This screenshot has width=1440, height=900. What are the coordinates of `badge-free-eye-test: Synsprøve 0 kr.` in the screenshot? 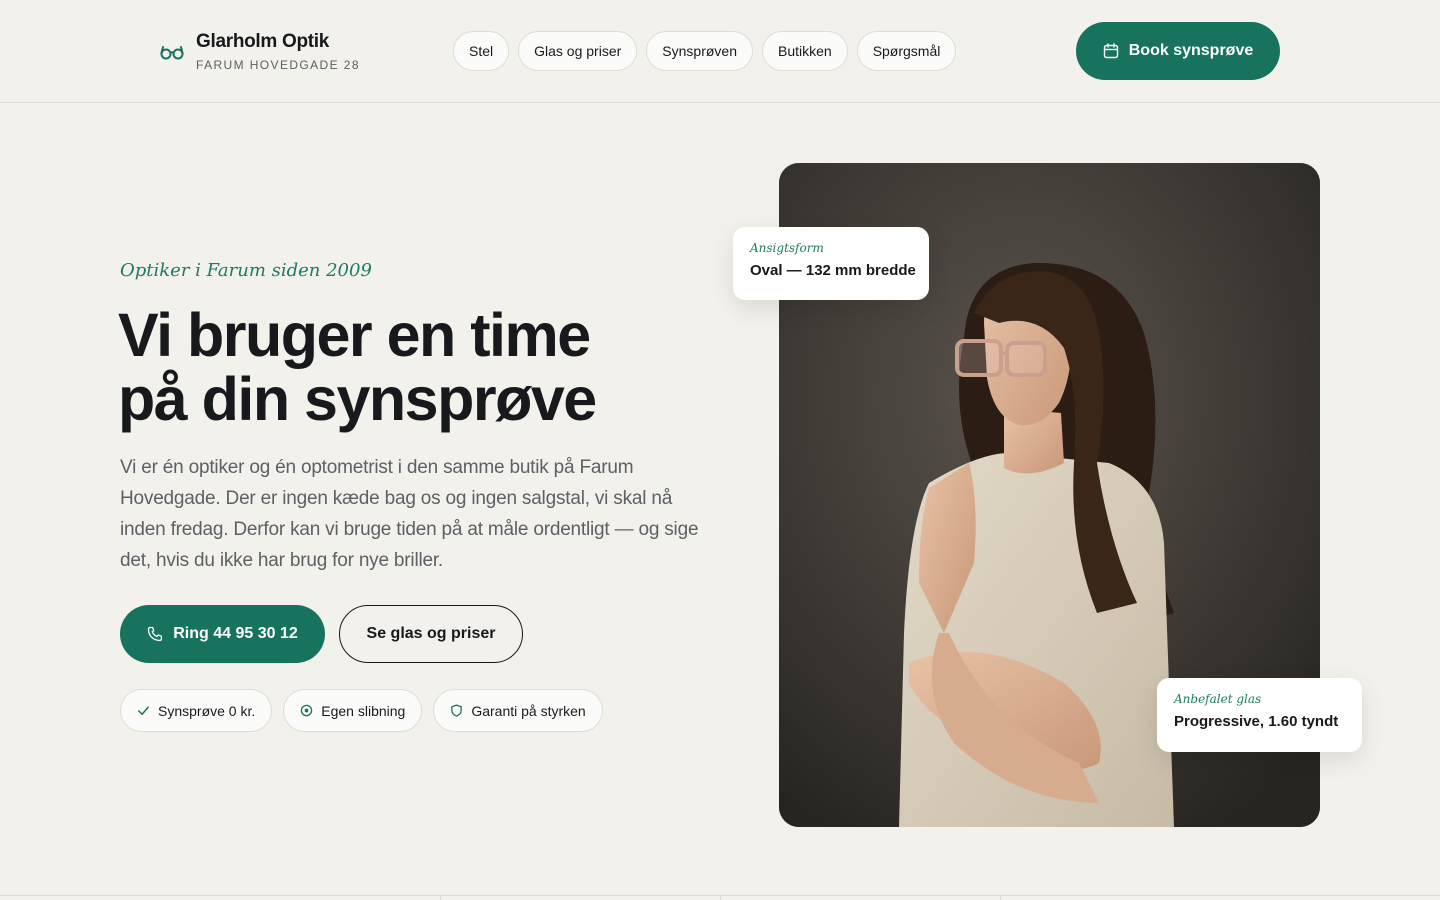 It's located at (196, 710).